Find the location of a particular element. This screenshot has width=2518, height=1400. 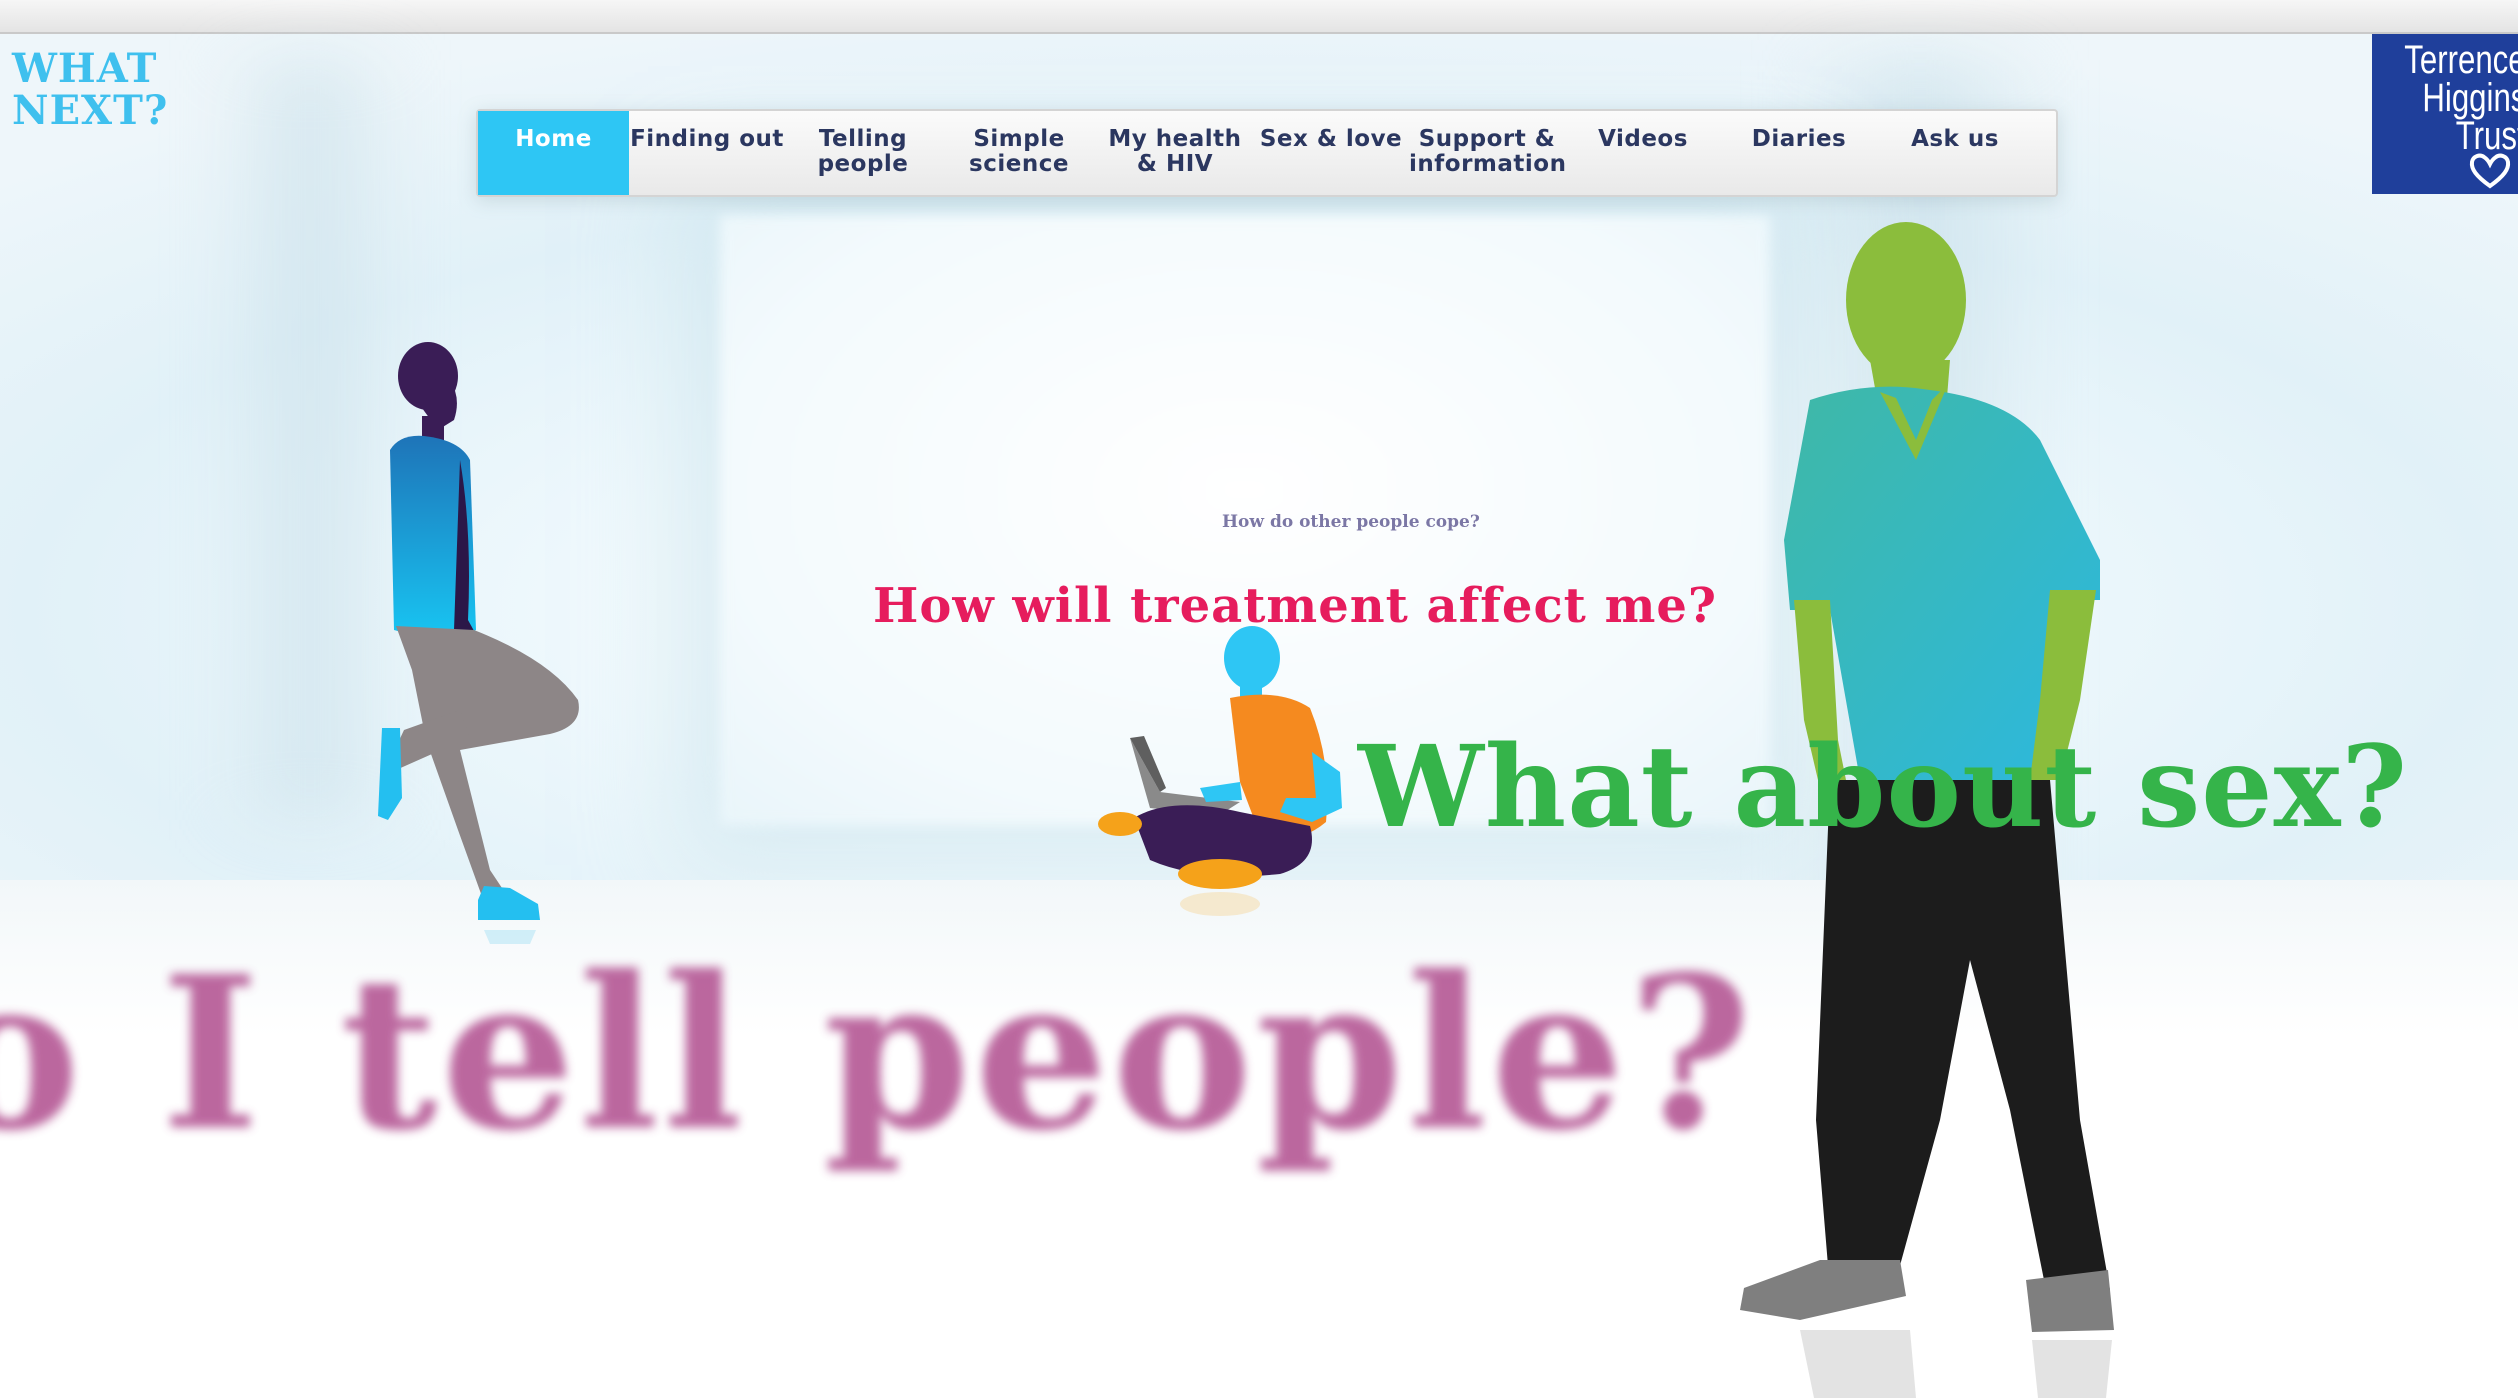

nav-finding-out: Finding out is located at coordinates (707, 153).